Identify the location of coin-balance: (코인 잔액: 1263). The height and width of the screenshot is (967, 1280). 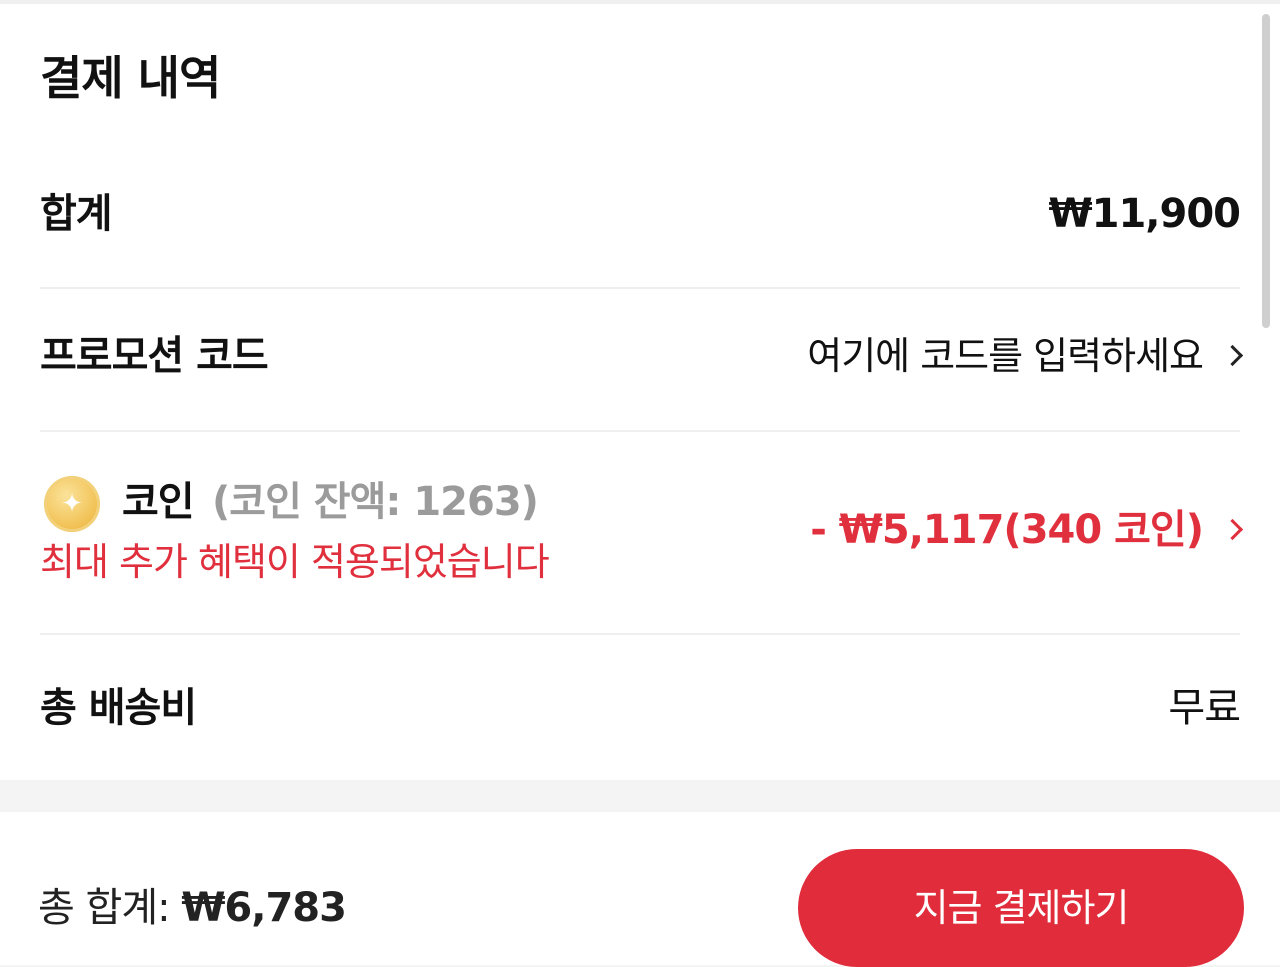
(375, 502).